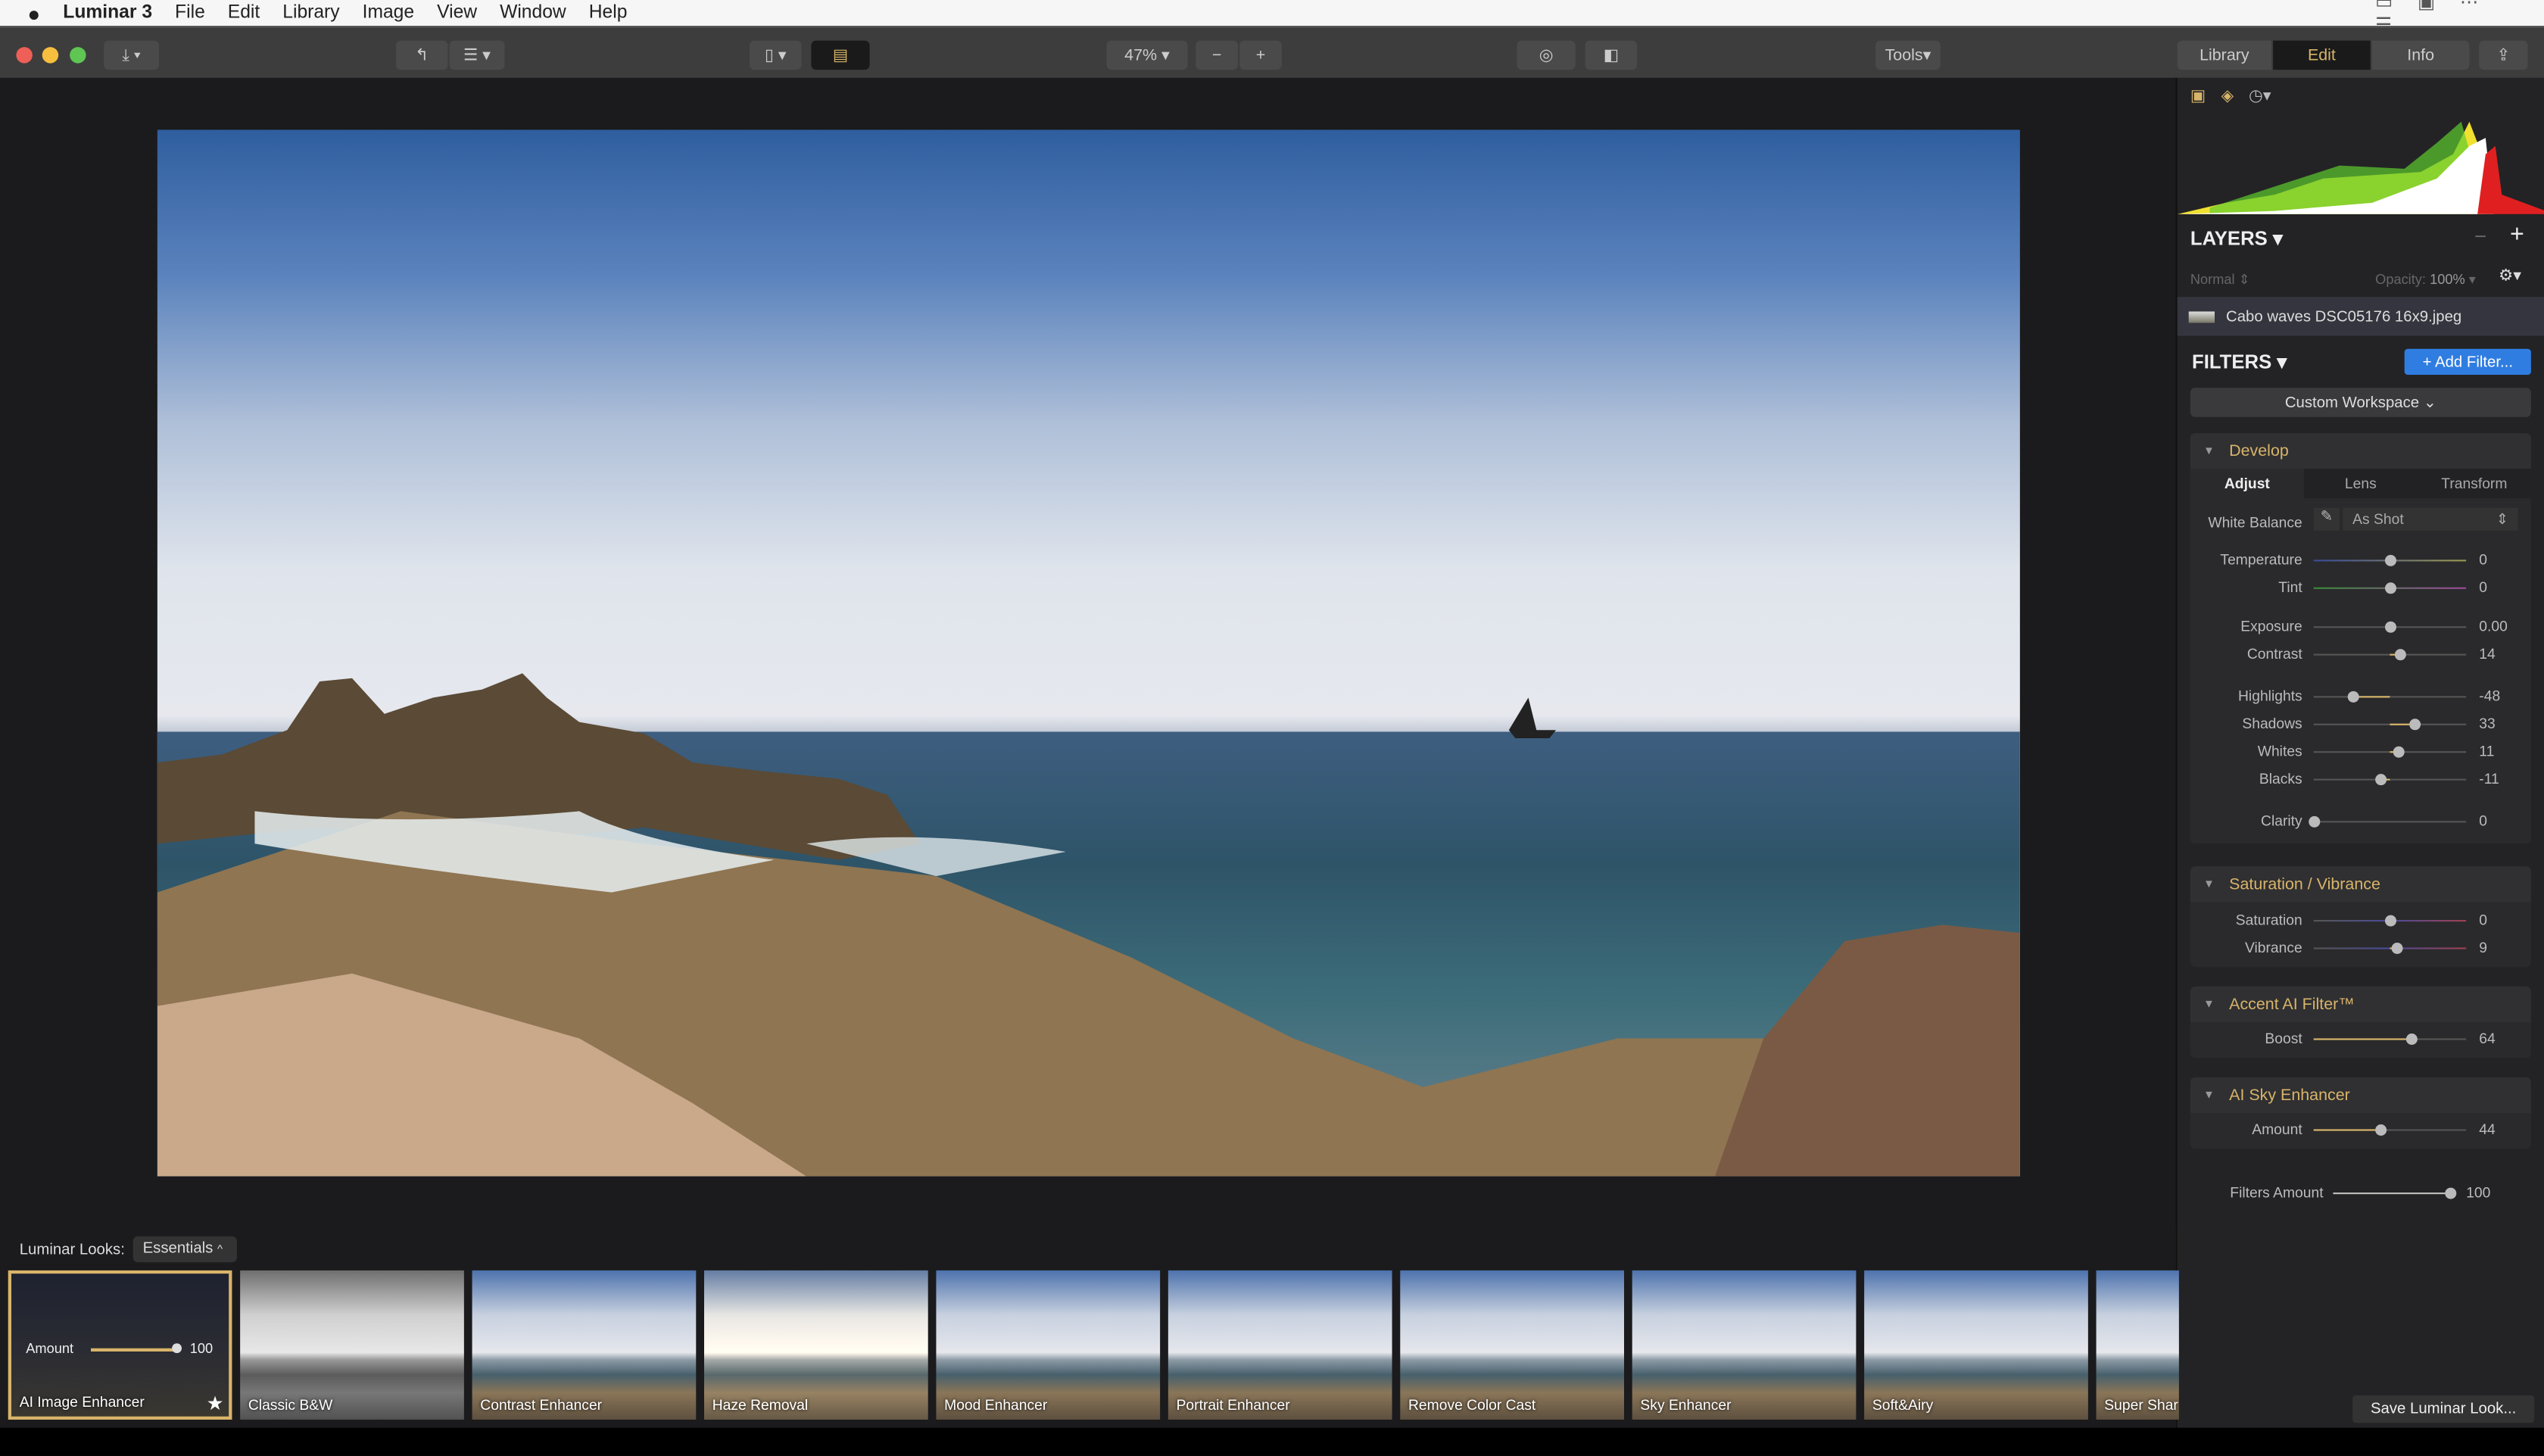 Image resolution: width=2544 pixels, height=1456 pixels. What do you see at coordinates (2360, 402) in the screenshot?
I see `workspace-select: Custom Workspace ⌄` at bounding box center [2360, 402].